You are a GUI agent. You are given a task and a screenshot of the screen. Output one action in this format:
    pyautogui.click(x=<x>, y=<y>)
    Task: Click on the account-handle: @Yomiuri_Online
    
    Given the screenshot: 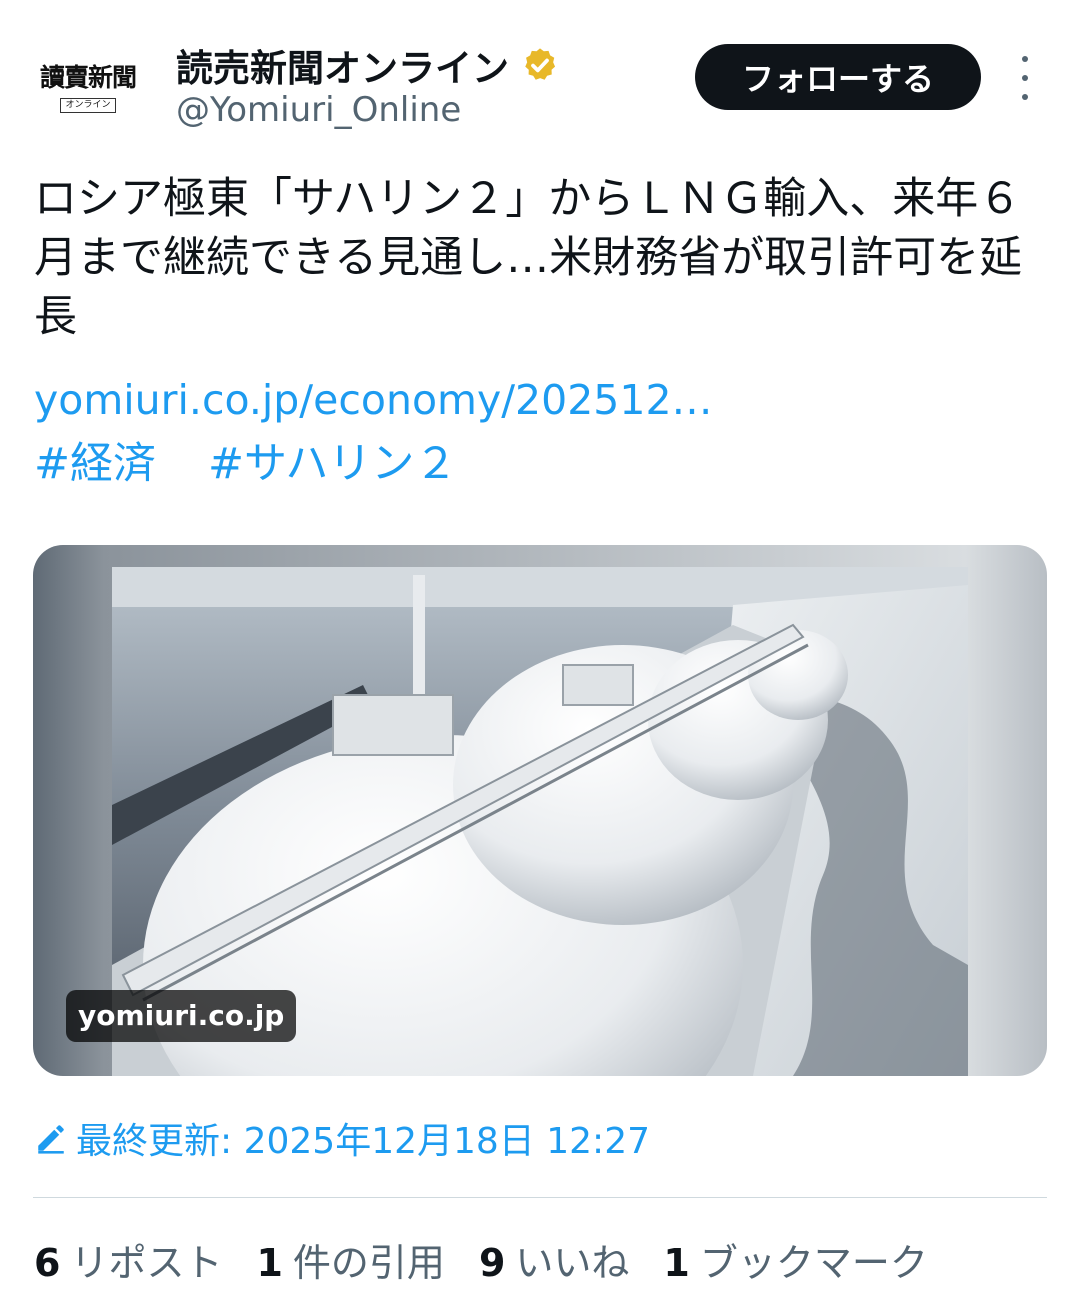 What is the action you would take?
    pyautogui.click(x=318, y=110)
    